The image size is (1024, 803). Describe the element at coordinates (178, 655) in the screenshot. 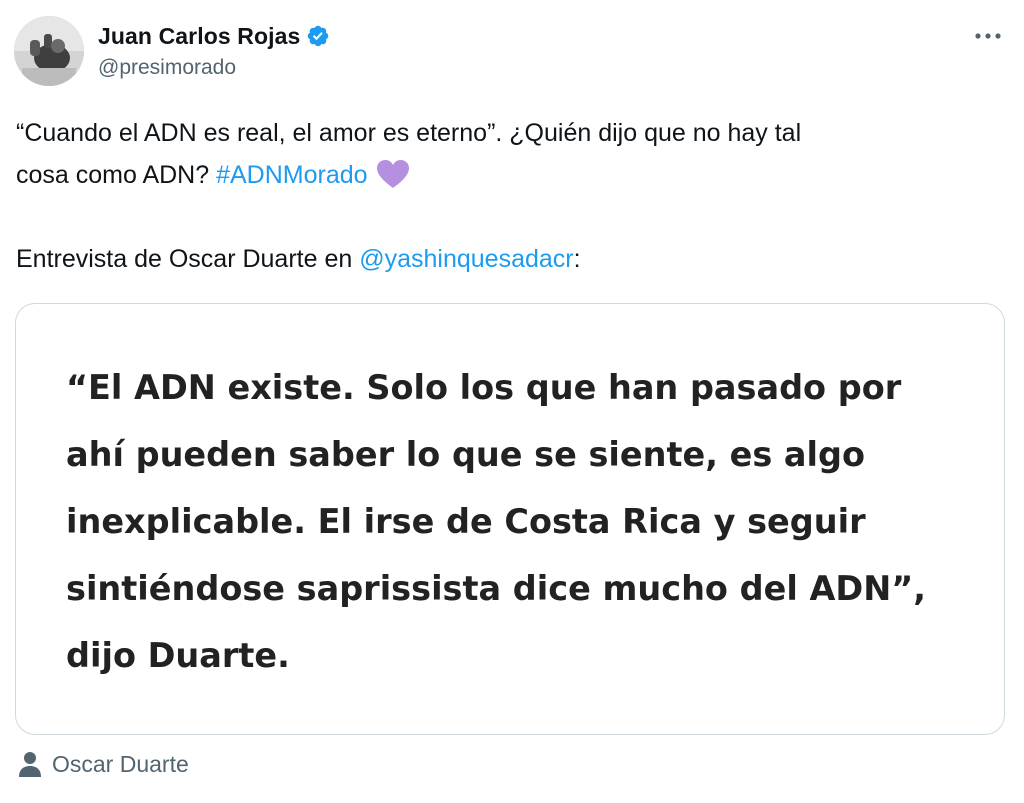

I see `card-quote-line: dijo Duarte.` at that location.